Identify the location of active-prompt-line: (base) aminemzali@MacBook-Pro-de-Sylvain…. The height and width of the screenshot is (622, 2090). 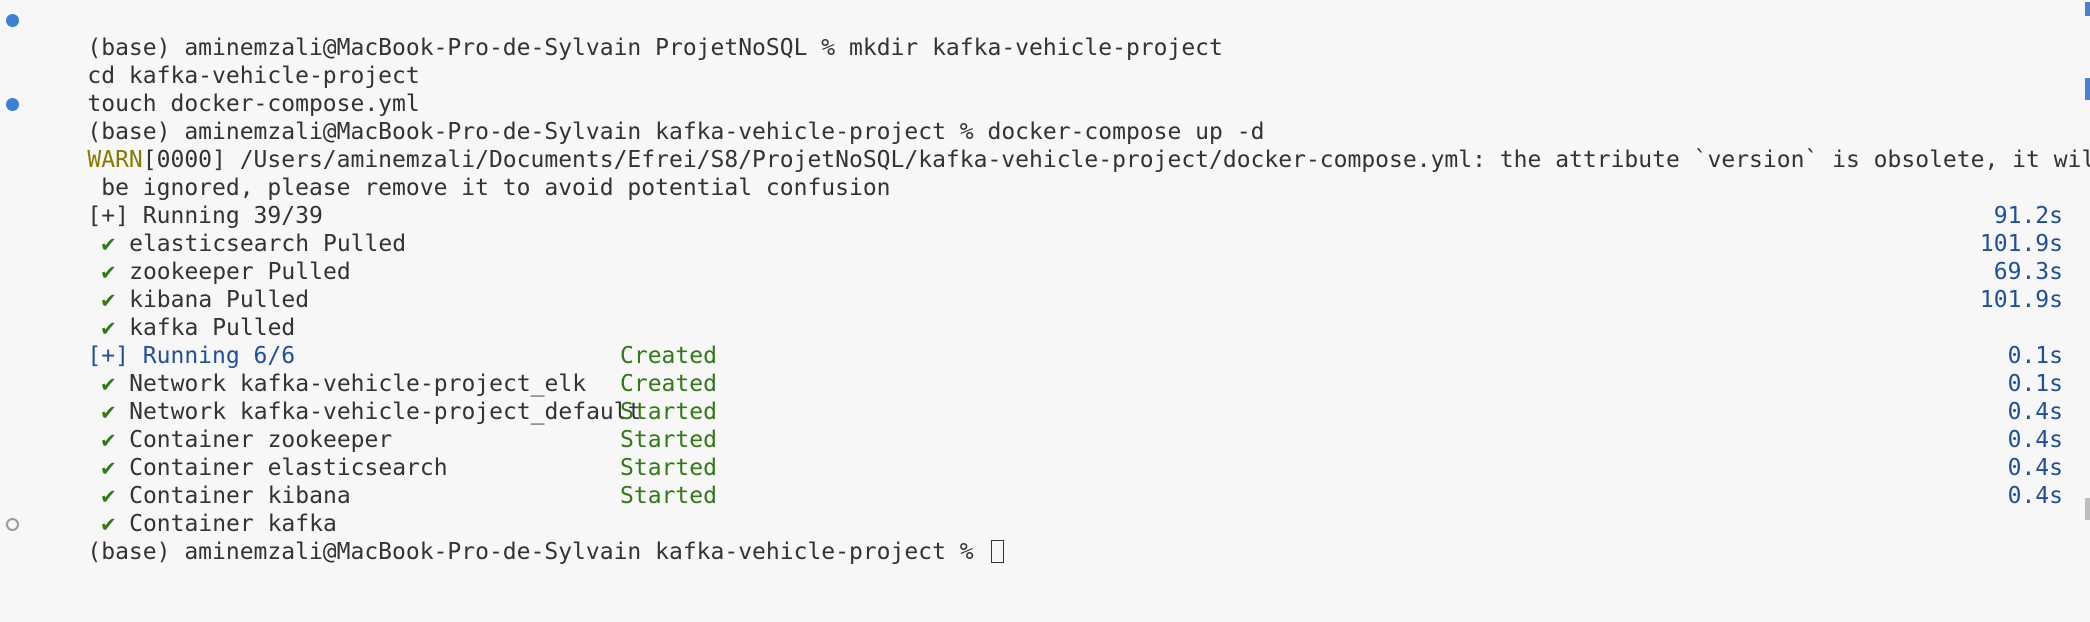
(1045, 537).